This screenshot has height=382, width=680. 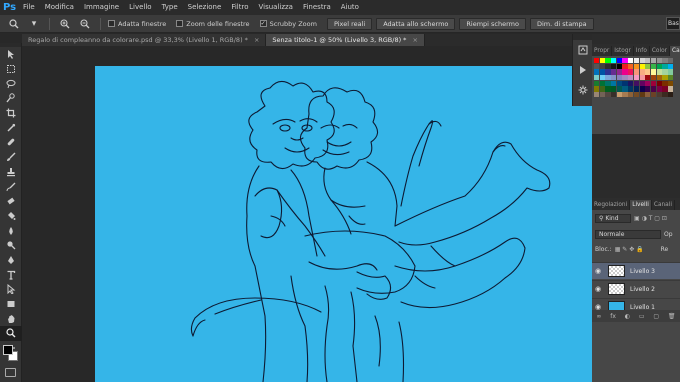 I want to click on history-brush-tool-icon, so click(x=11, y=186).